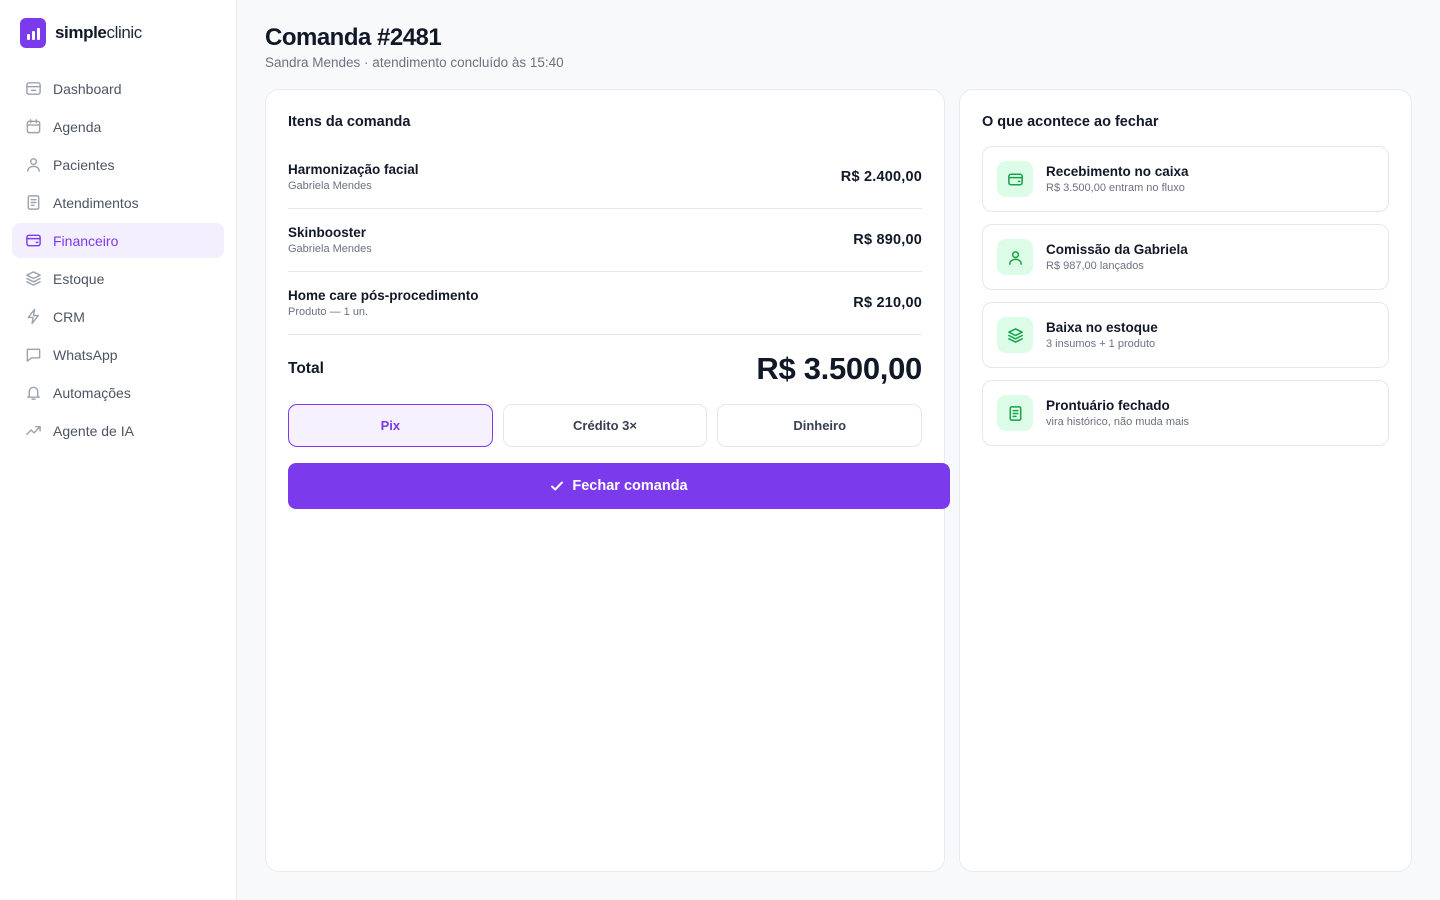  Describe the element at coordinates (839, 368) in the screenshot. I see `total-value: R$ 3.500,00` at that location.